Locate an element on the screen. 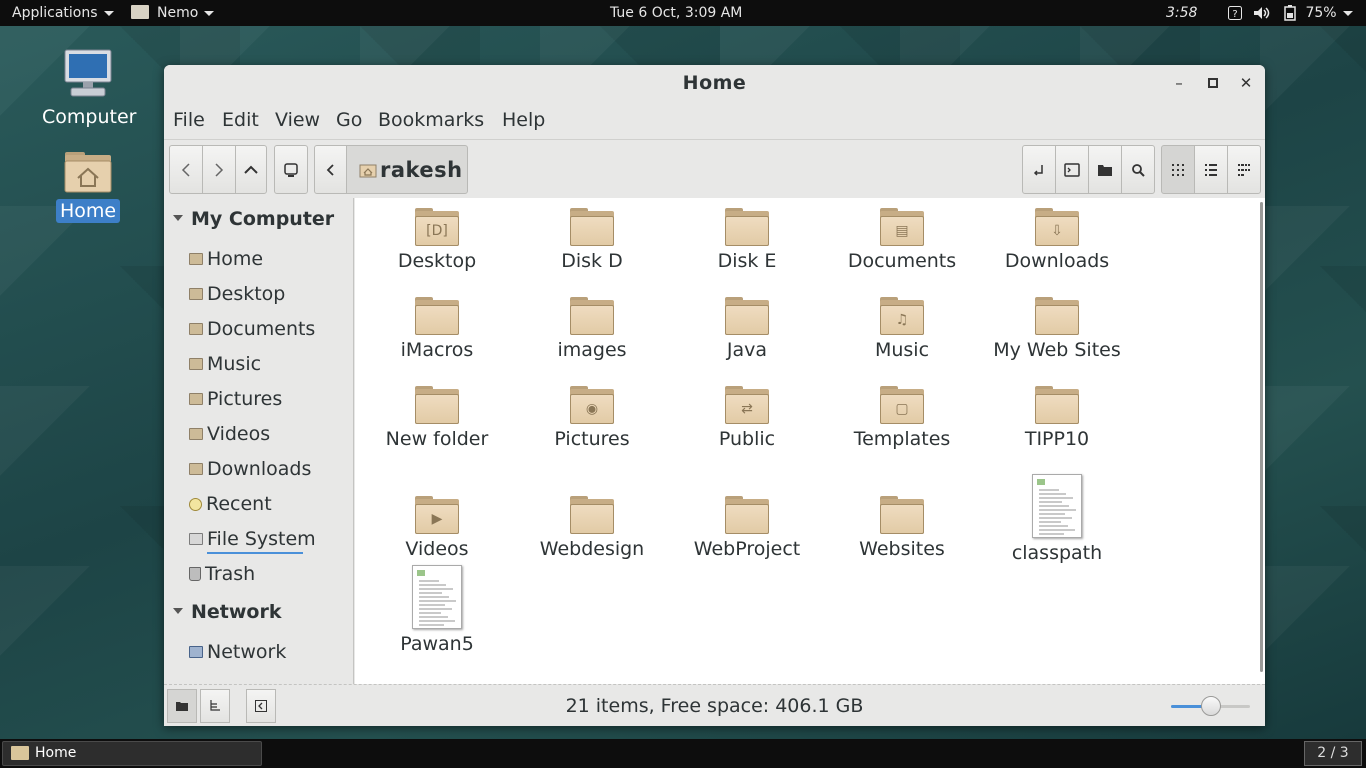 This screenshot has width=1366, height=768. breadcrumb: rakesh is located at coordinates (407, 169).